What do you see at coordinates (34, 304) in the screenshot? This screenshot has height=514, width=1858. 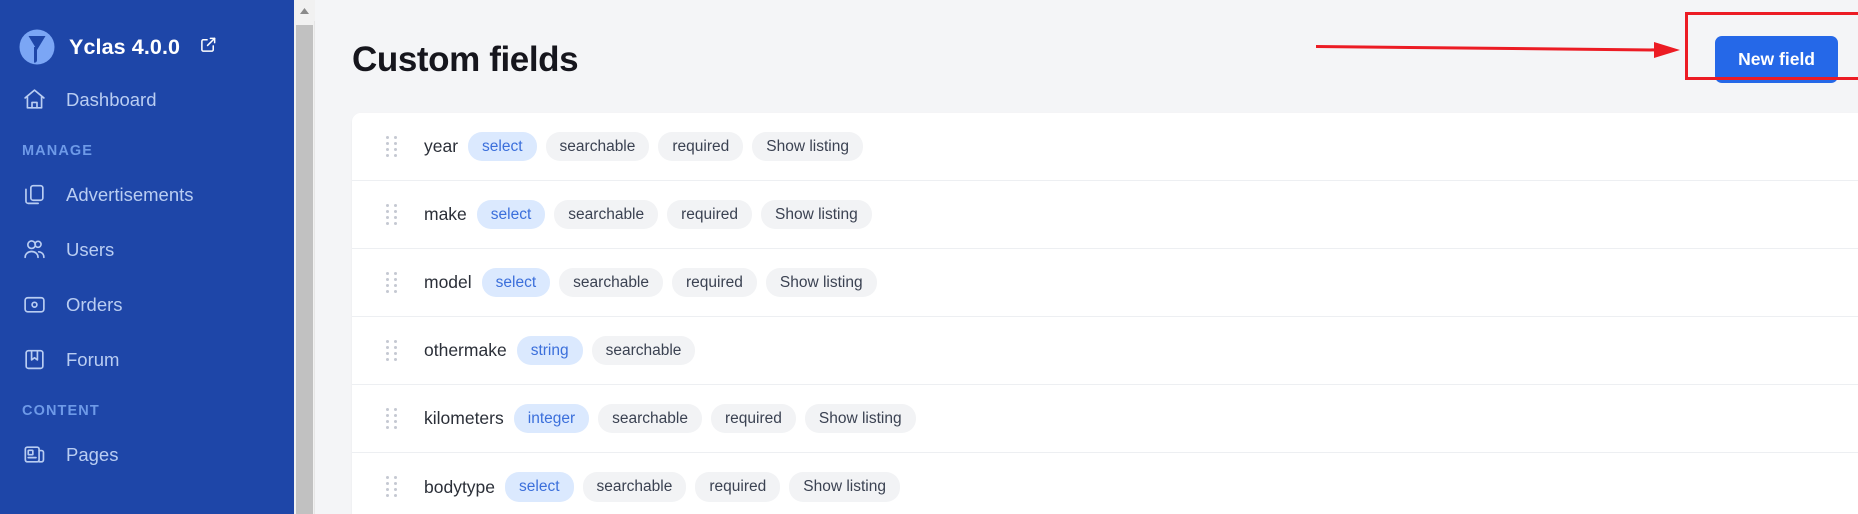 I see `wallet-icon` at bounding box center [34, 304].